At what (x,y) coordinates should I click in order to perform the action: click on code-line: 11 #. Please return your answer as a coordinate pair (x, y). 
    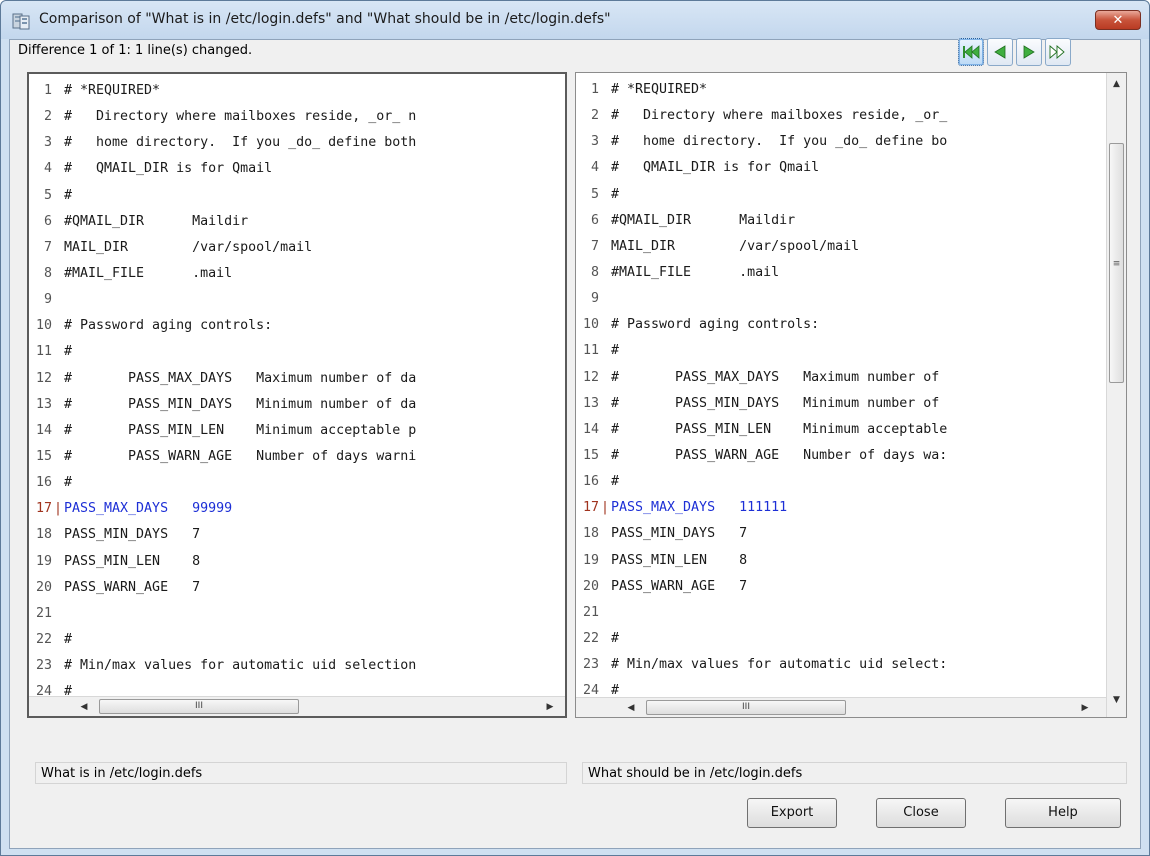
    Looking at the image, I should click on (841, 351).